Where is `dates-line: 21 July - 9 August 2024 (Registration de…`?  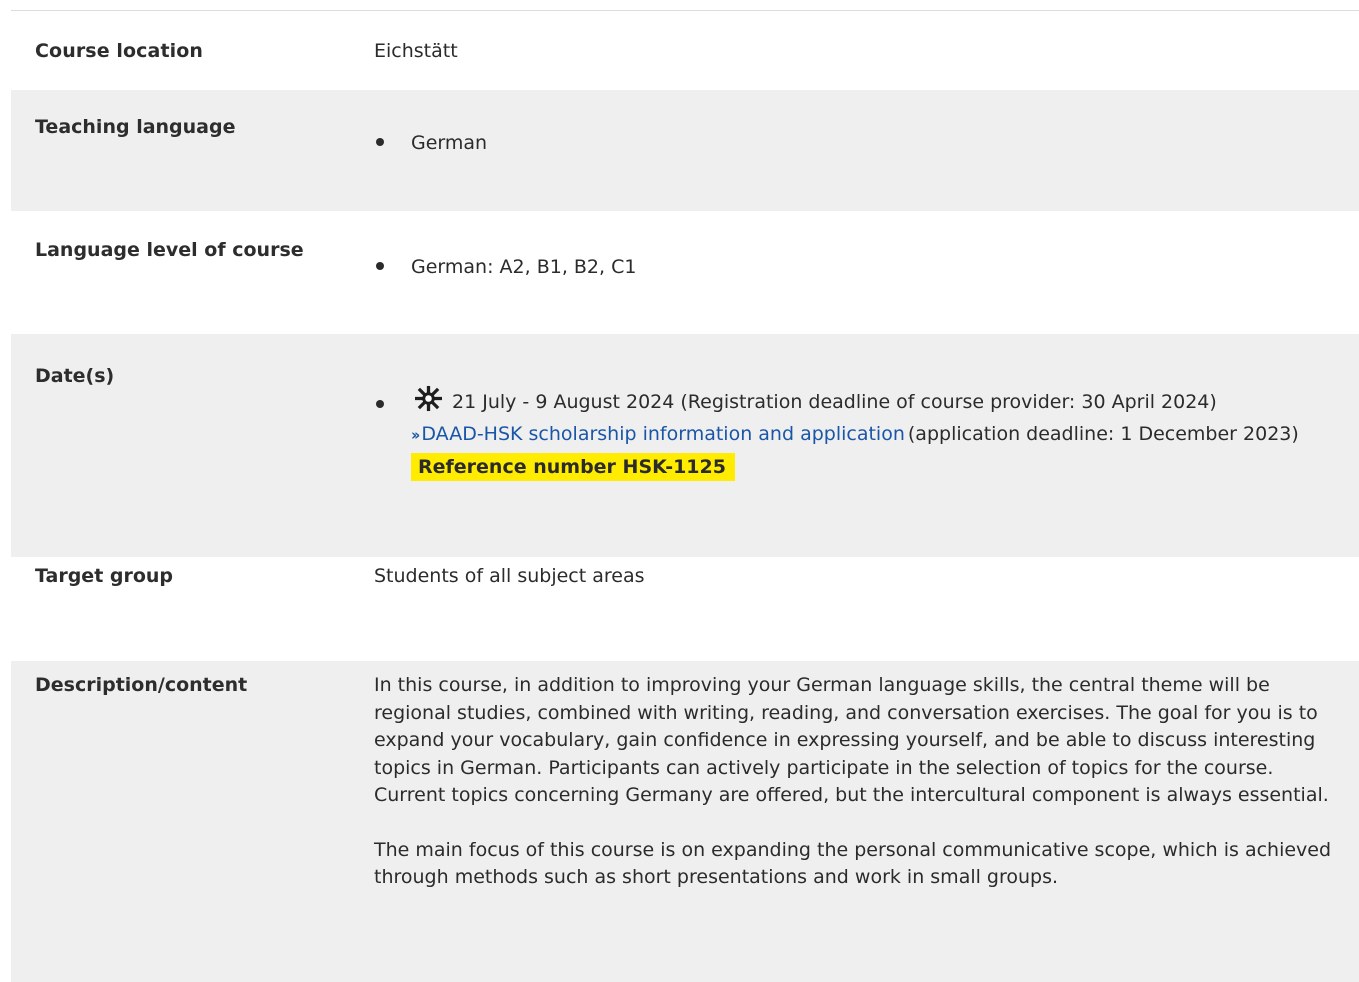 dates-line: 21 July - 9 August 2024 (Registration de… is located at coordinates (855, 401).